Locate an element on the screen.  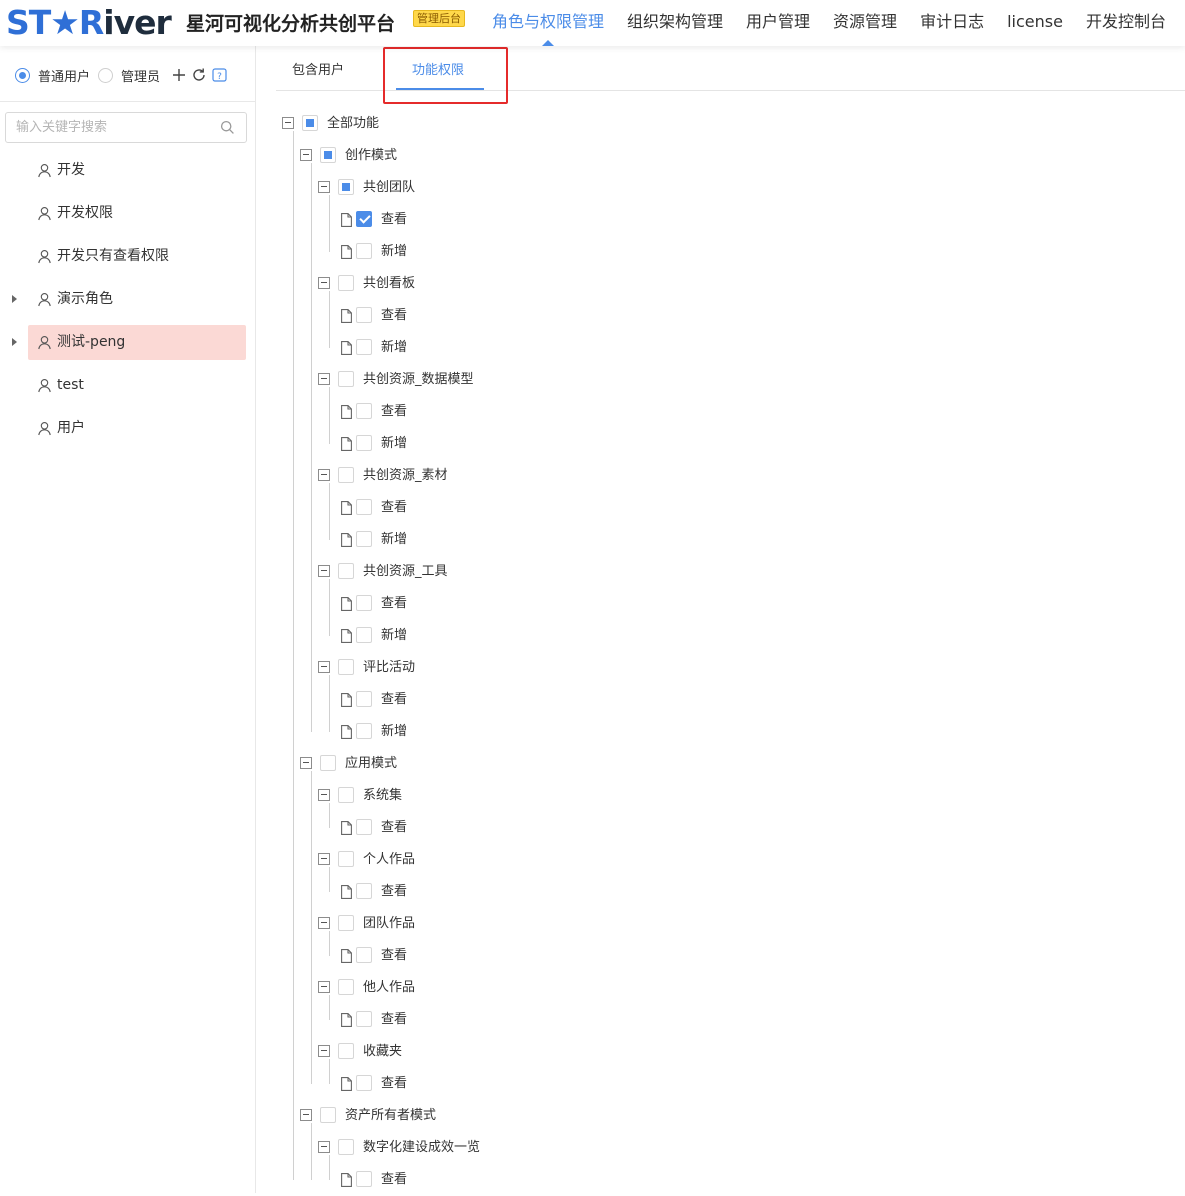
nav-item-3: 资源管理 is located at coordinates (864, 23).